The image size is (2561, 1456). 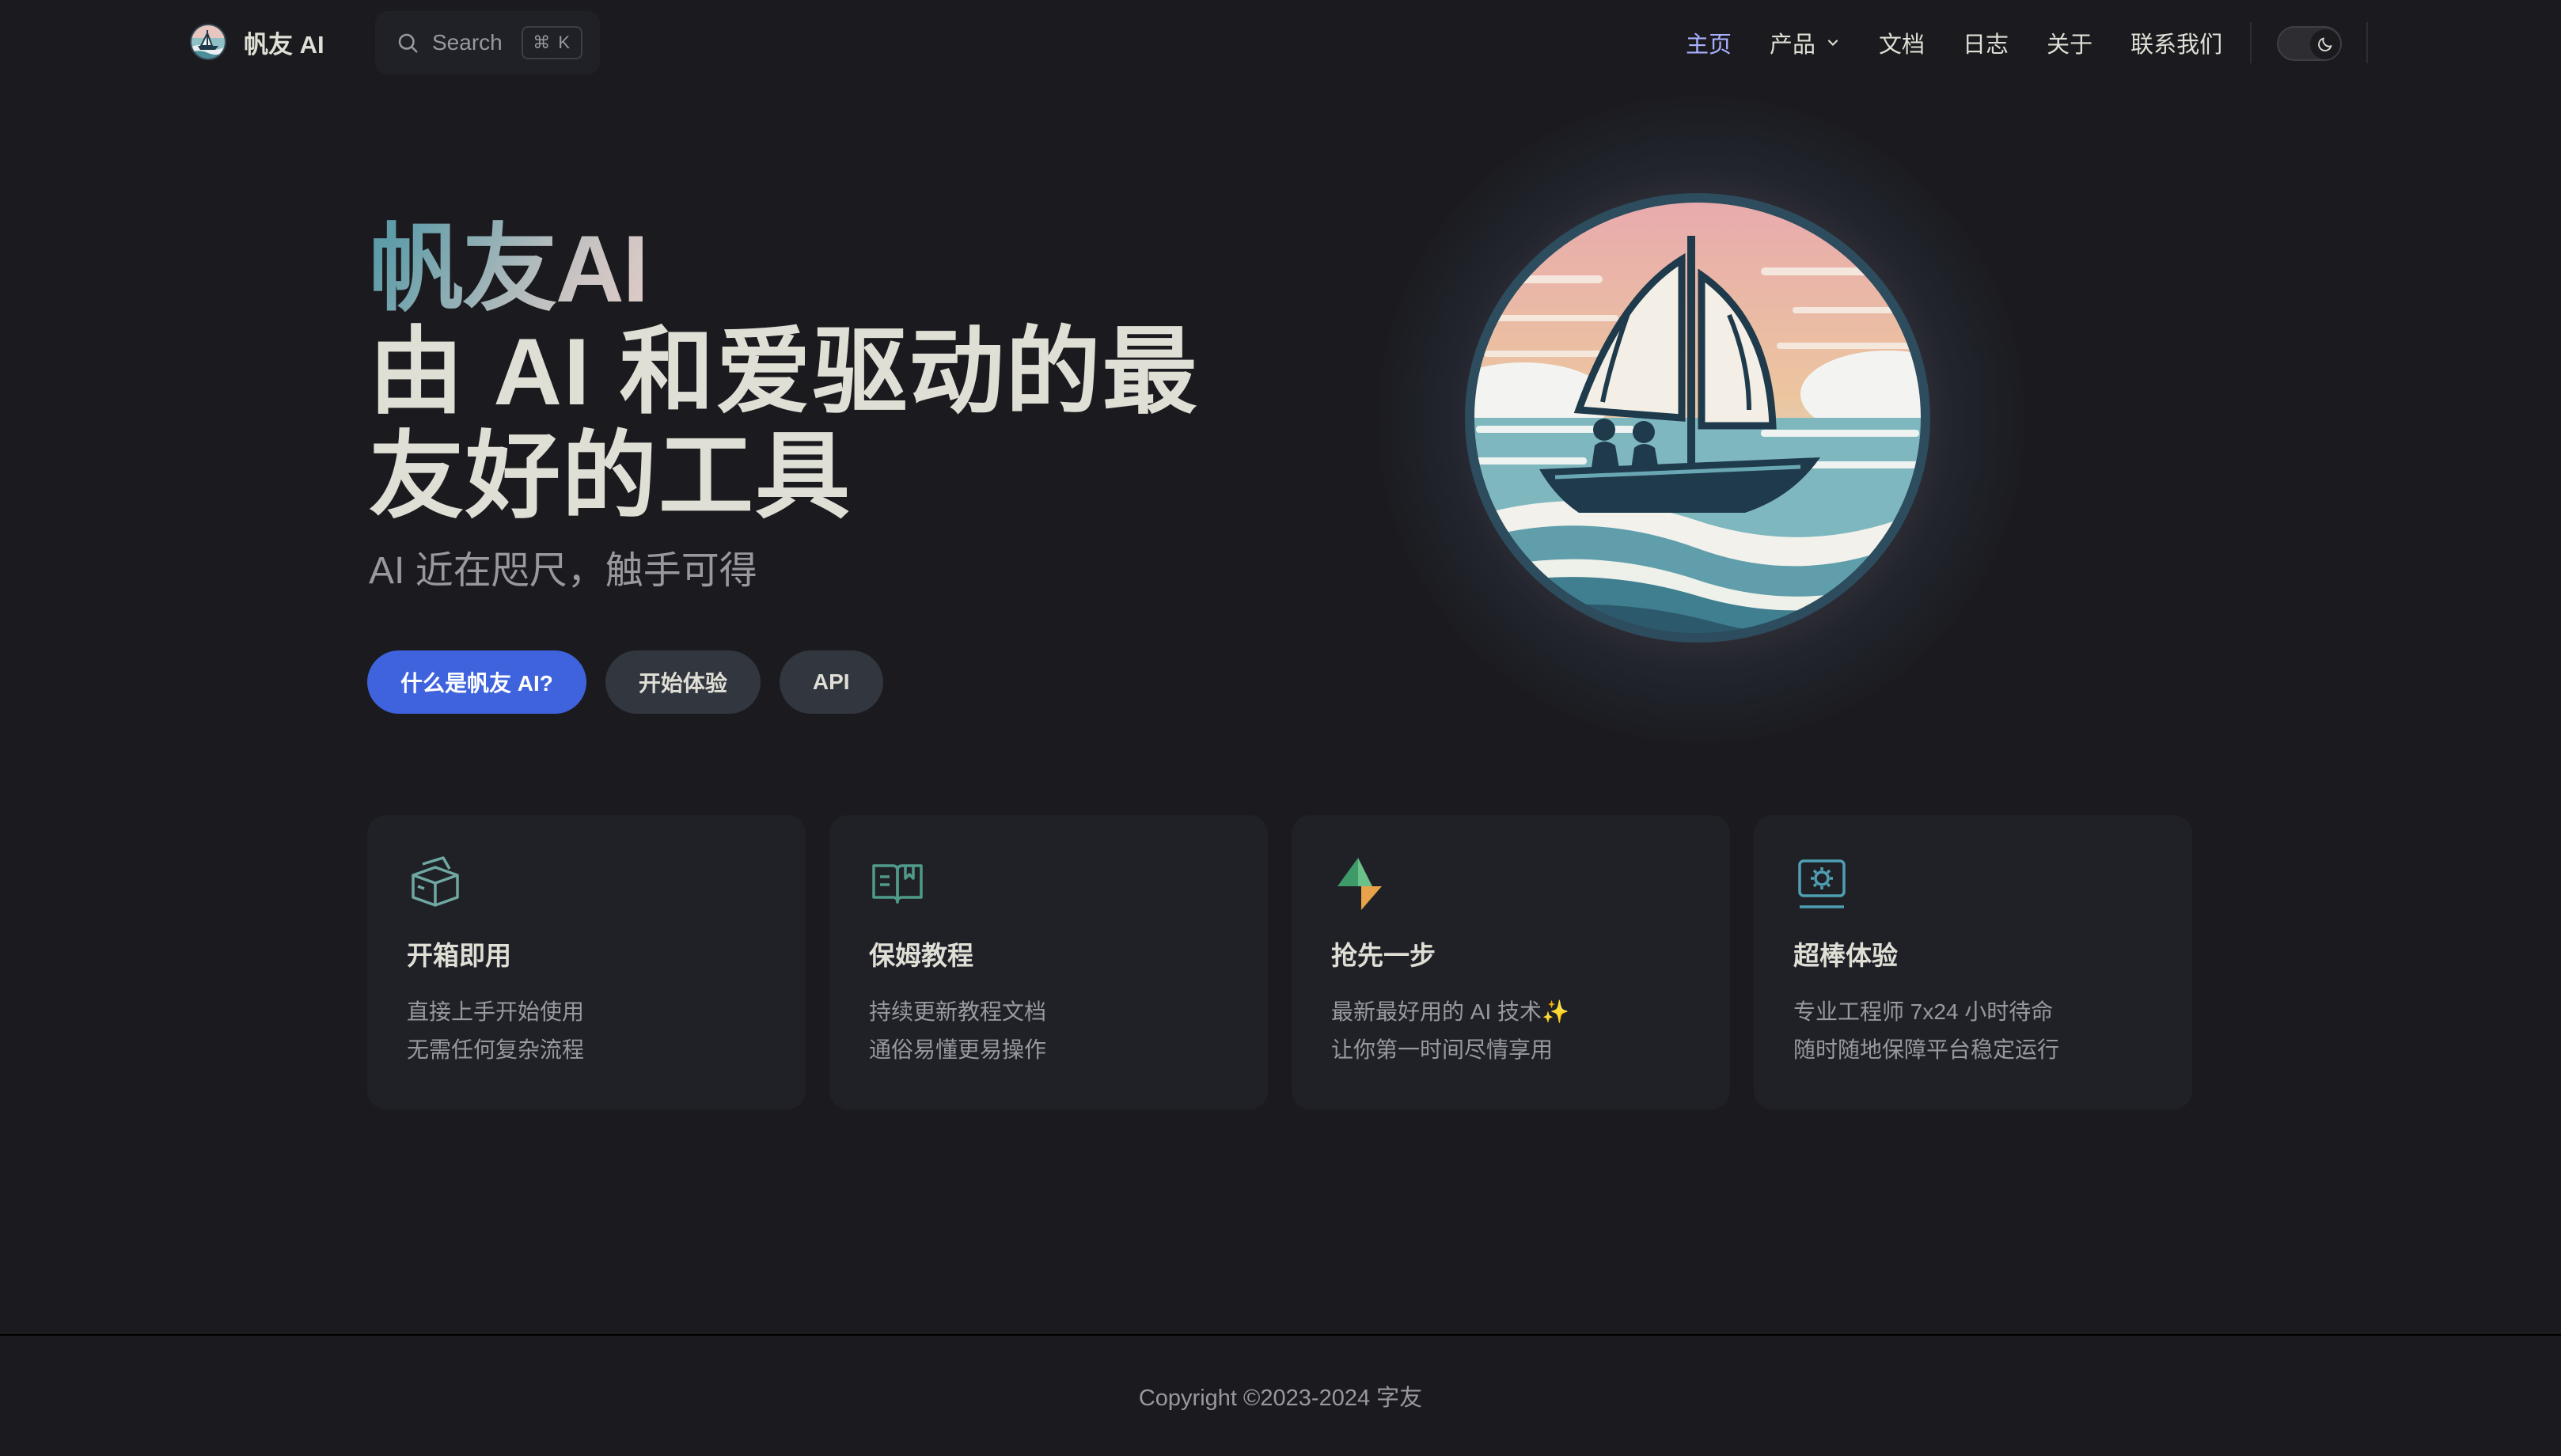 I want to click on nav-item-home: 主页, so click(x=1709, y=42).